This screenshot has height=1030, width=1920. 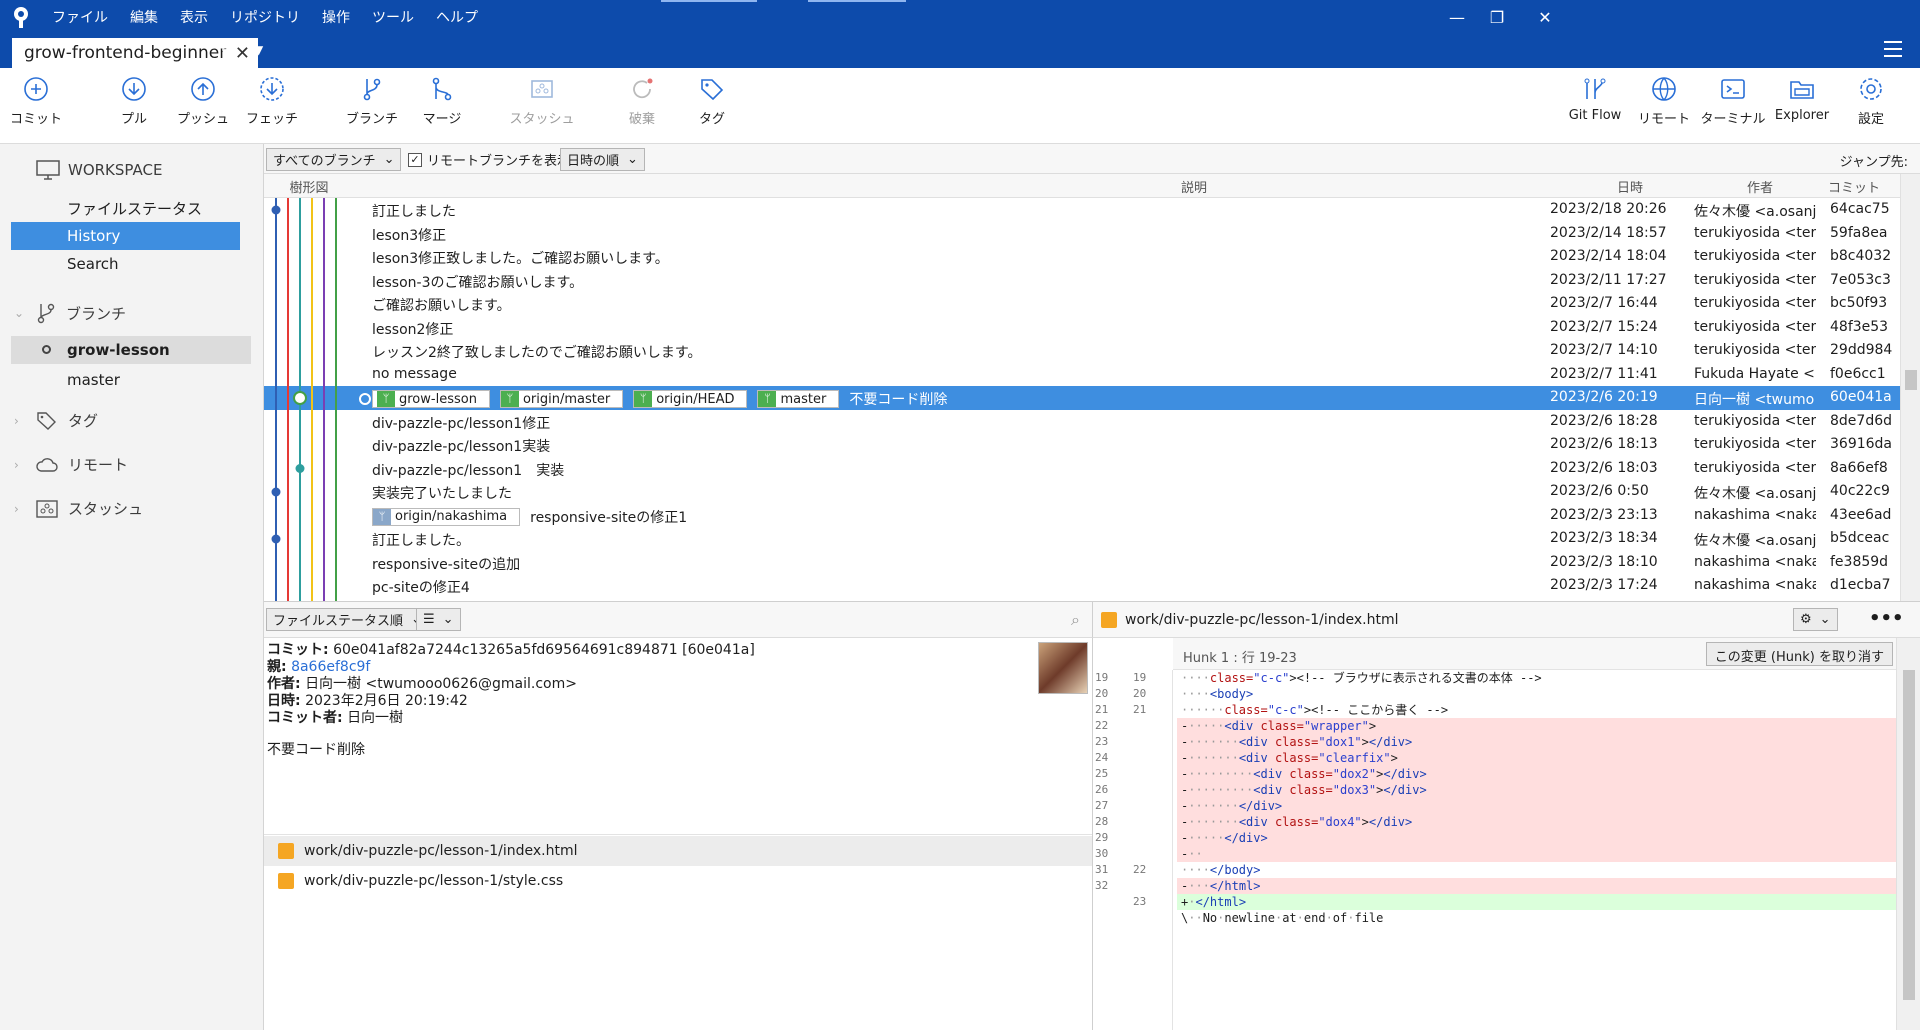 What do you see at coordinates (678, 881) in the screenshot?
I see `file-row: work/div-puzzle-pc/lesson-1/style.css` at bounding box center [678, 881].